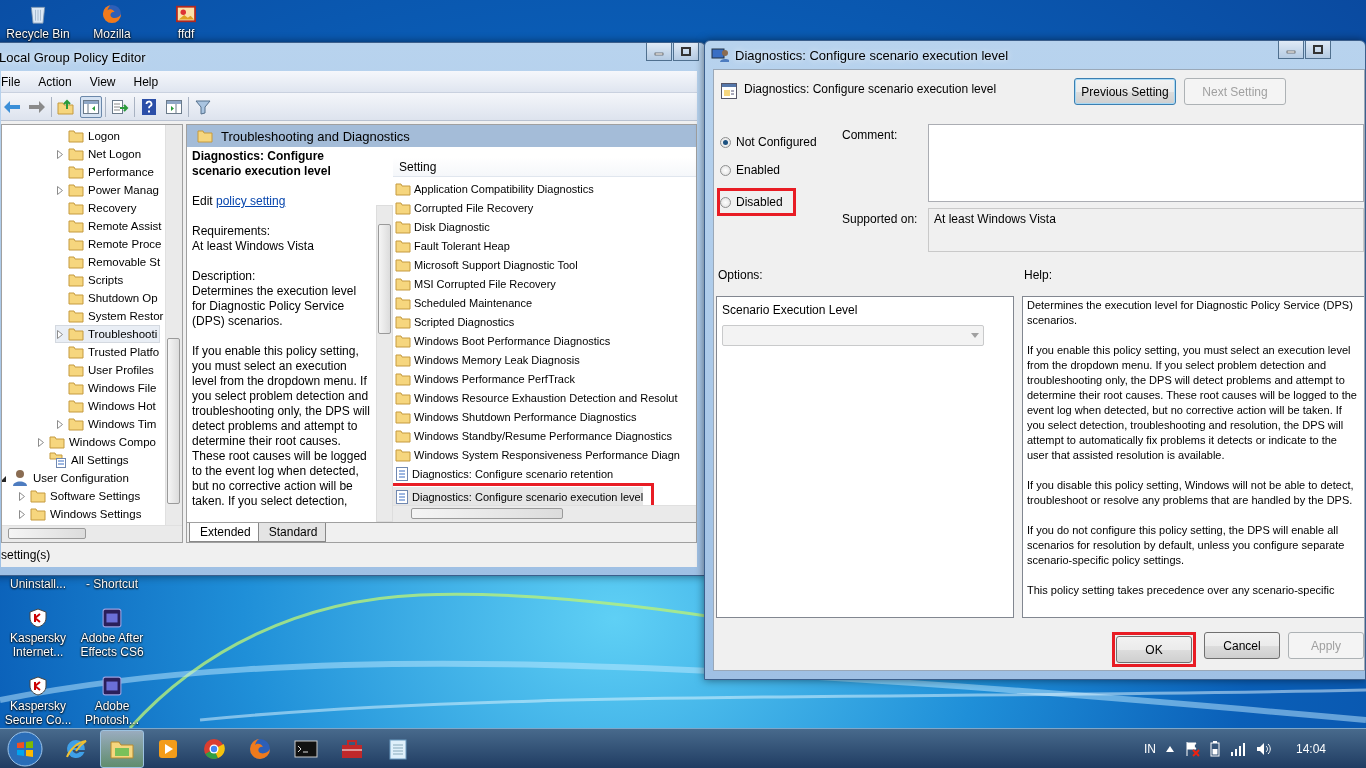 The image size is (1366, 768). What do you see at coordinates (751, 202) in the screenshot?
I see `radio-option: Disabled` at bounding box center [751, 202].